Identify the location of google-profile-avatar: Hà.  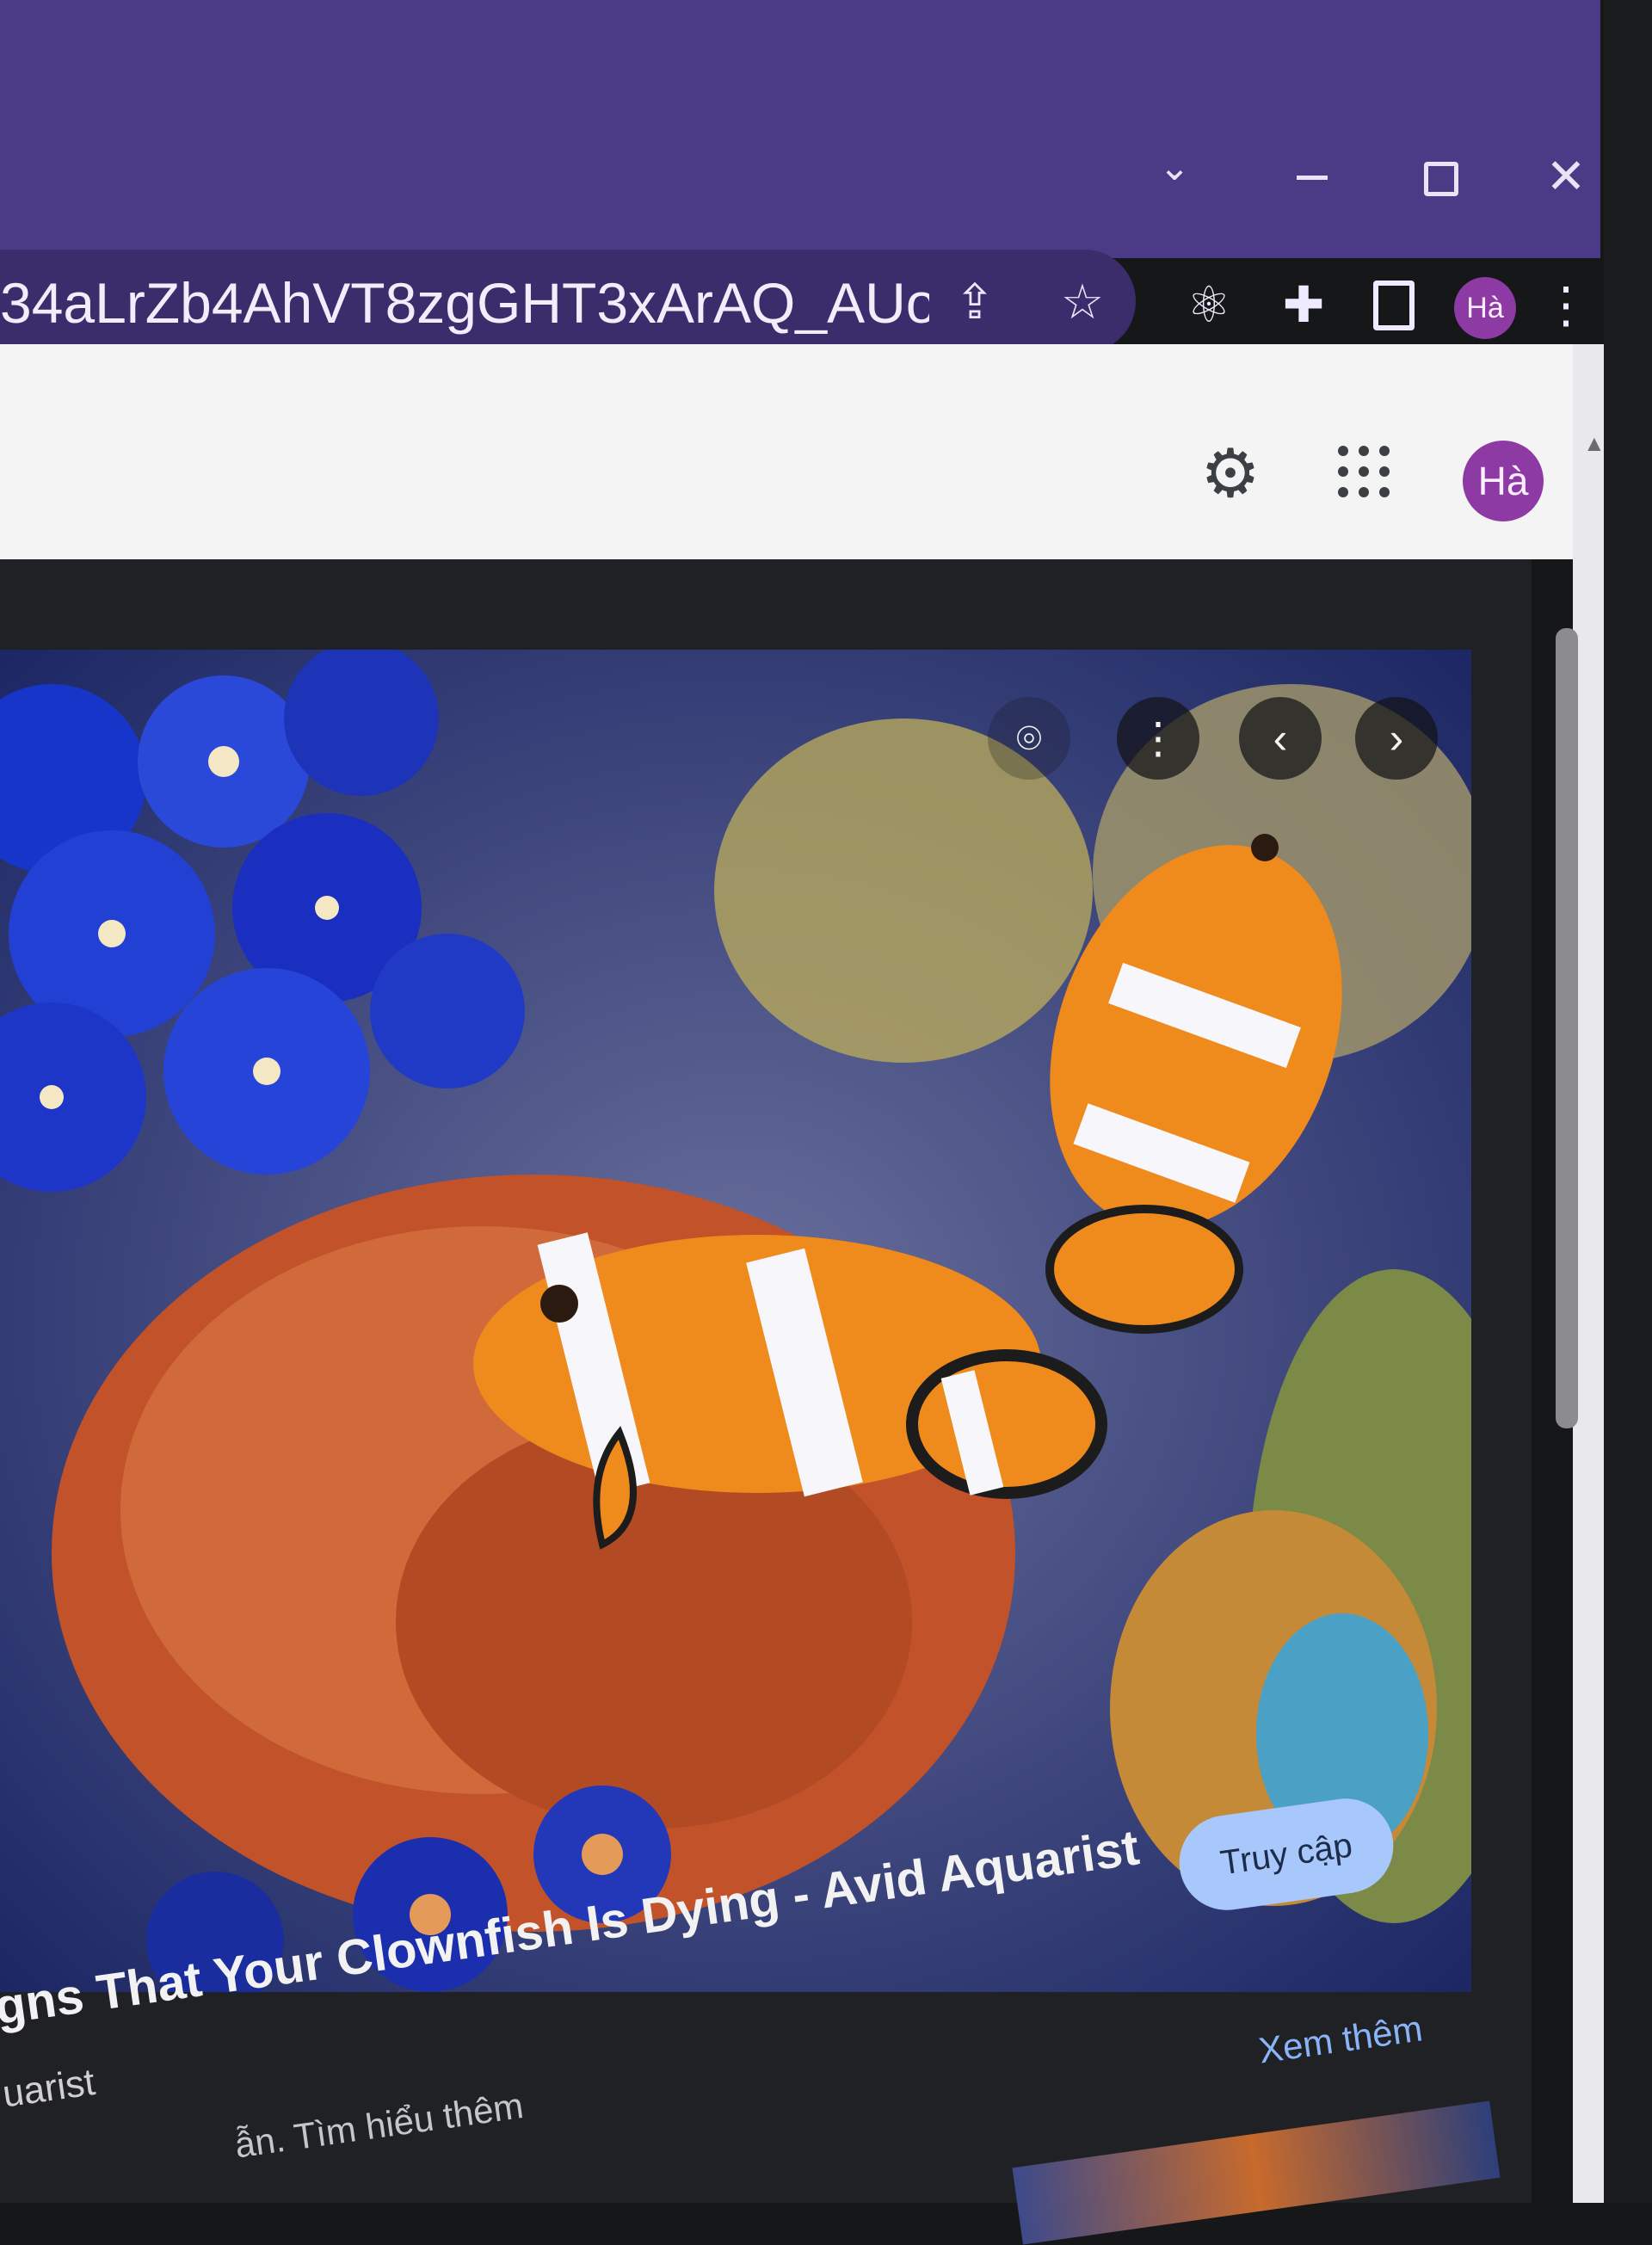
(1503, 481).